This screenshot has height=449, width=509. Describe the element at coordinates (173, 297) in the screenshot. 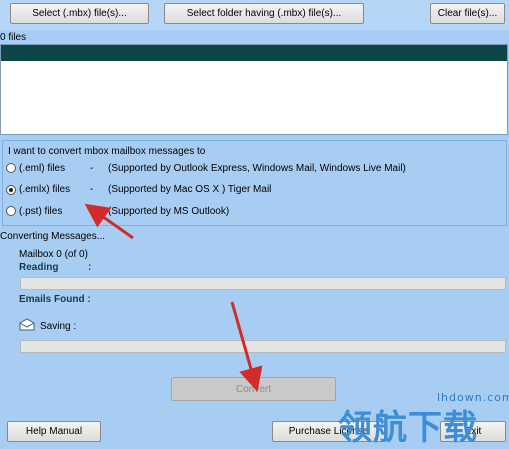

I see `annotation-arrows` at that location.